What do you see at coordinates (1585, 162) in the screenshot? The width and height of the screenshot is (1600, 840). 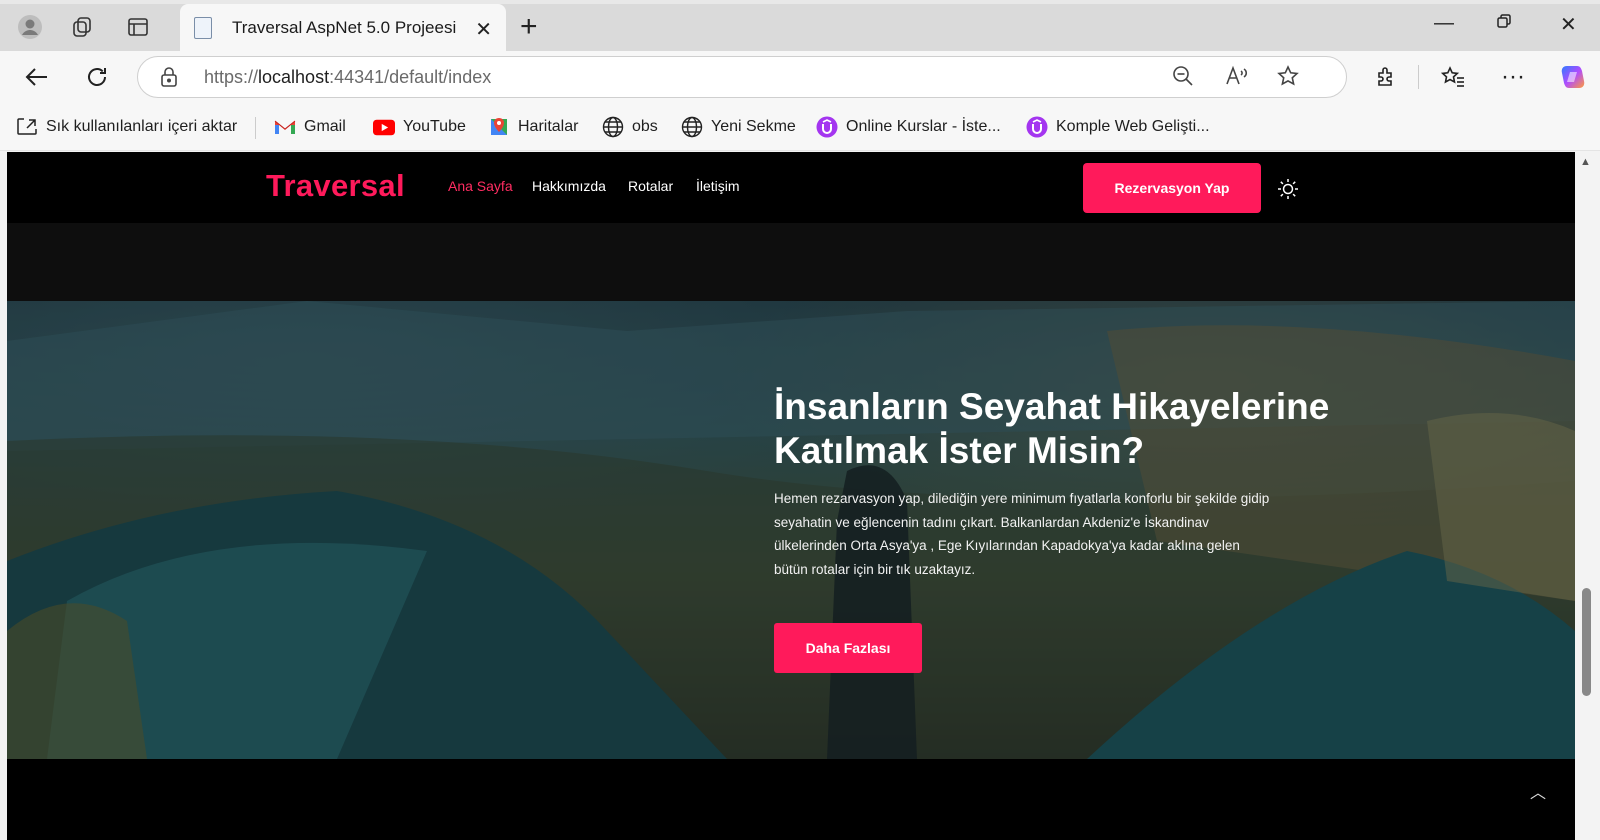 I see `scroll-up-arrow-icon: ▲` at bounding box center [1585, 162].